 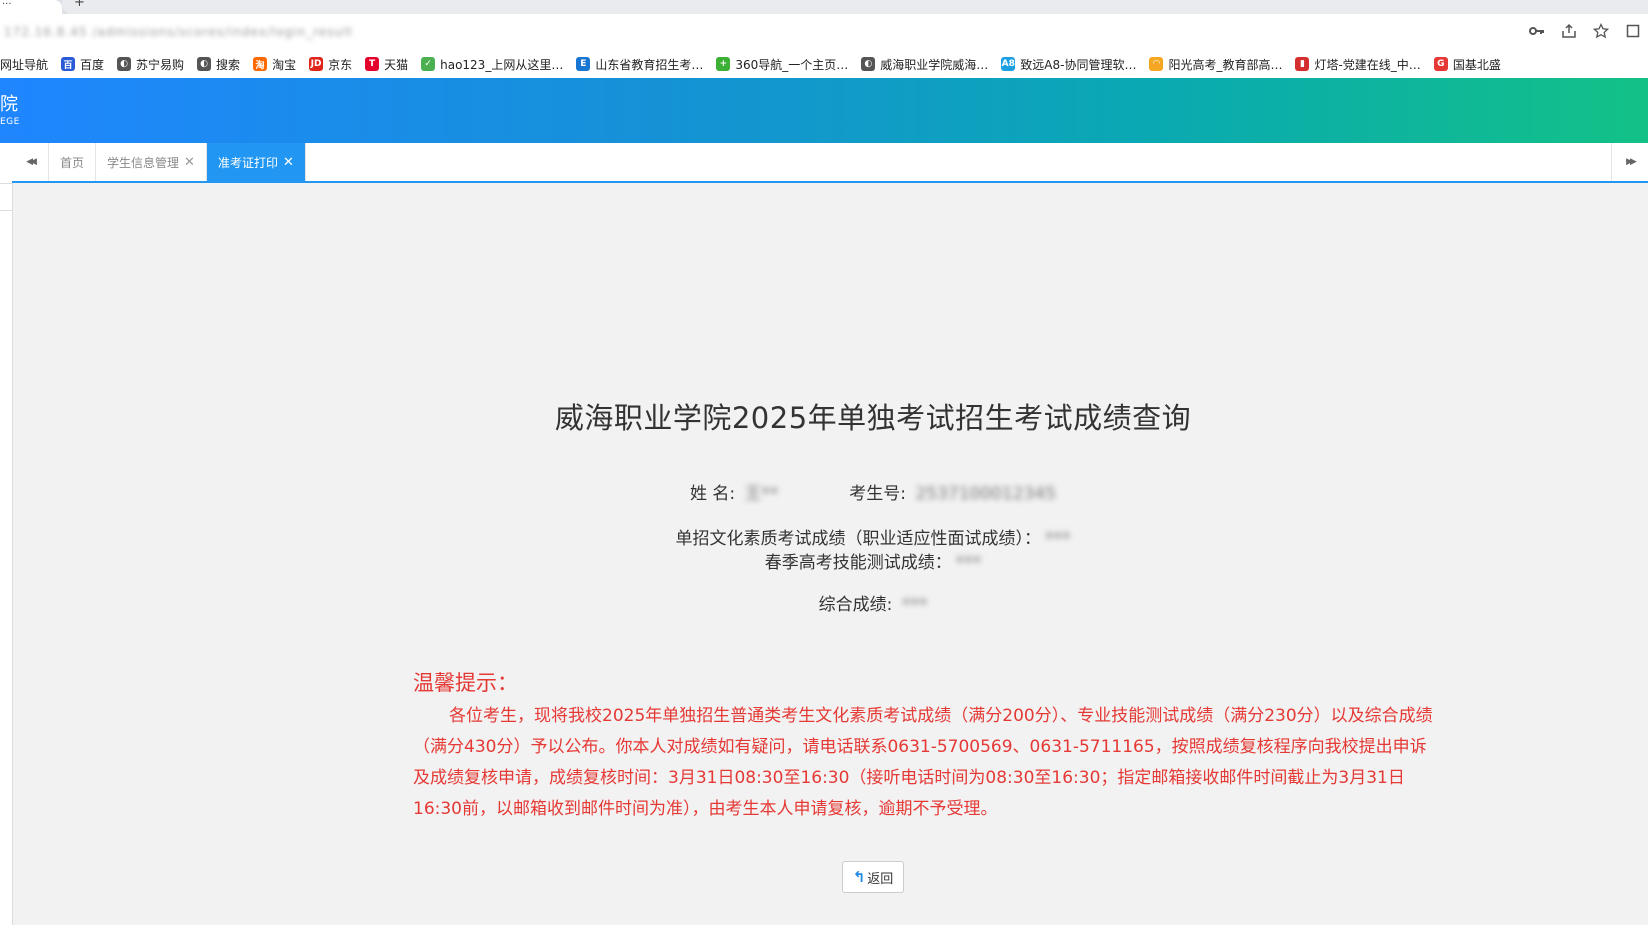 I want to click on double-left-arrow-icon: ◀◀, so click(x=31, y=162).